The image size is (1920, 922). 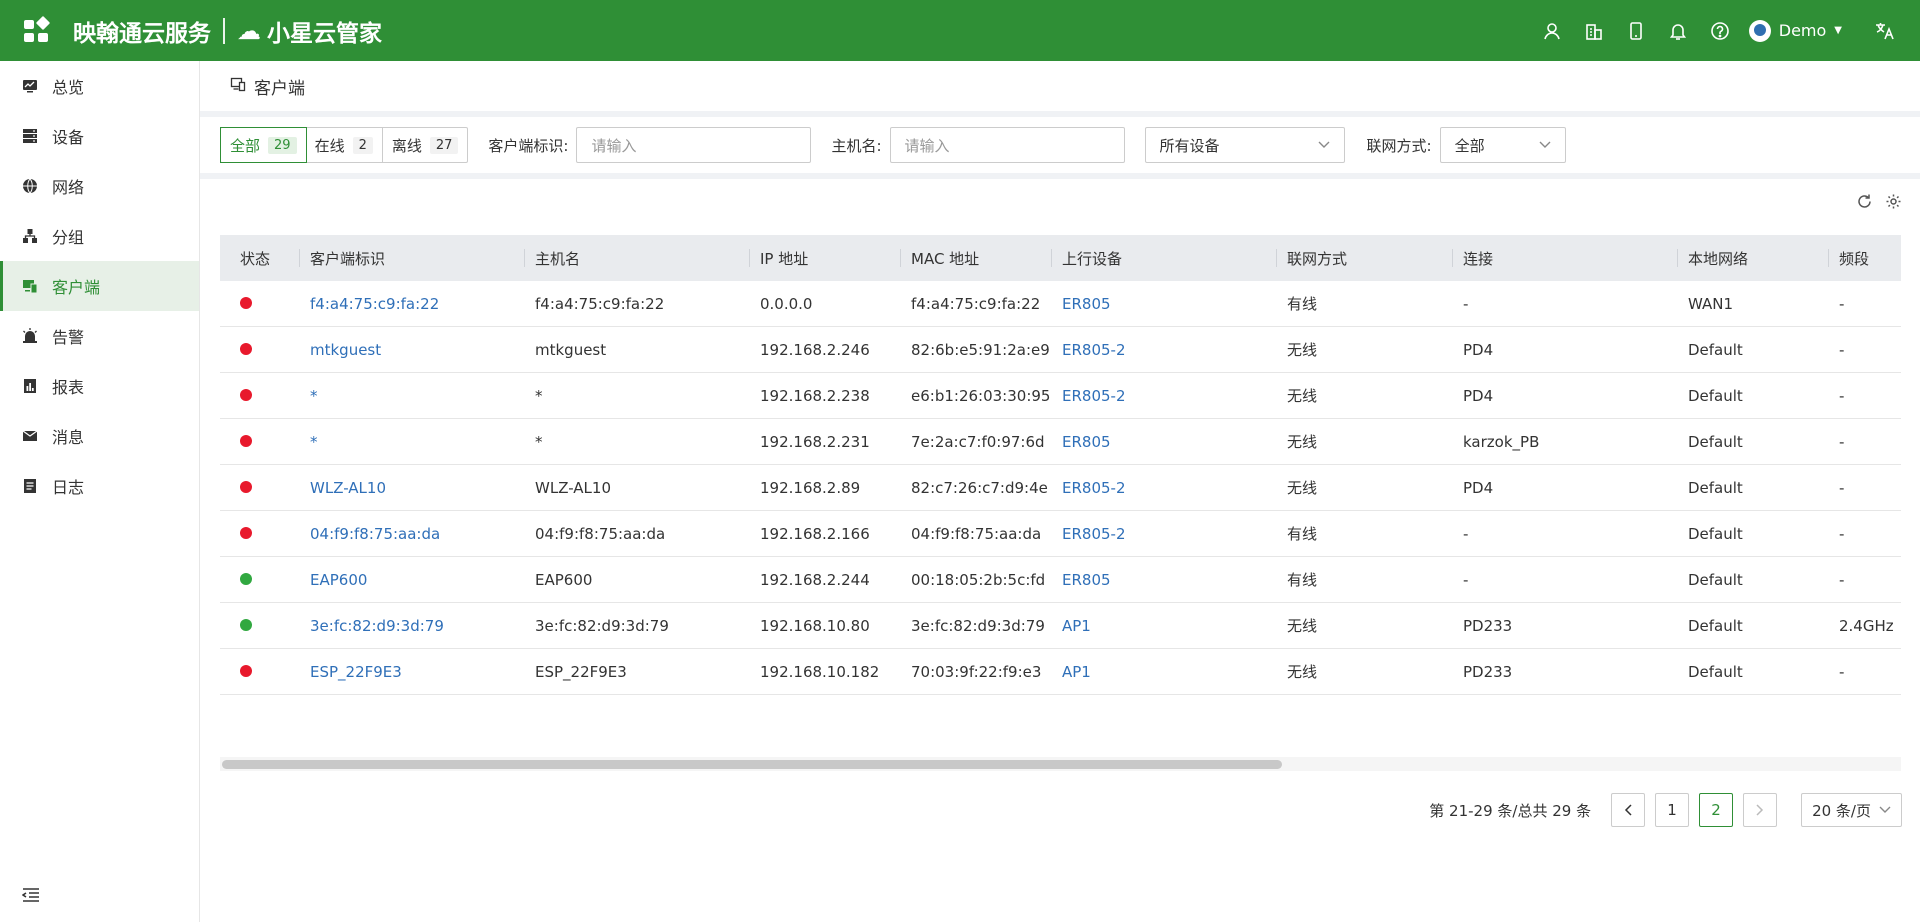 What do you see at coordinates (1678, 31) in the screenshot?
I see `bell-icon` at bounding box center [1678, 31].